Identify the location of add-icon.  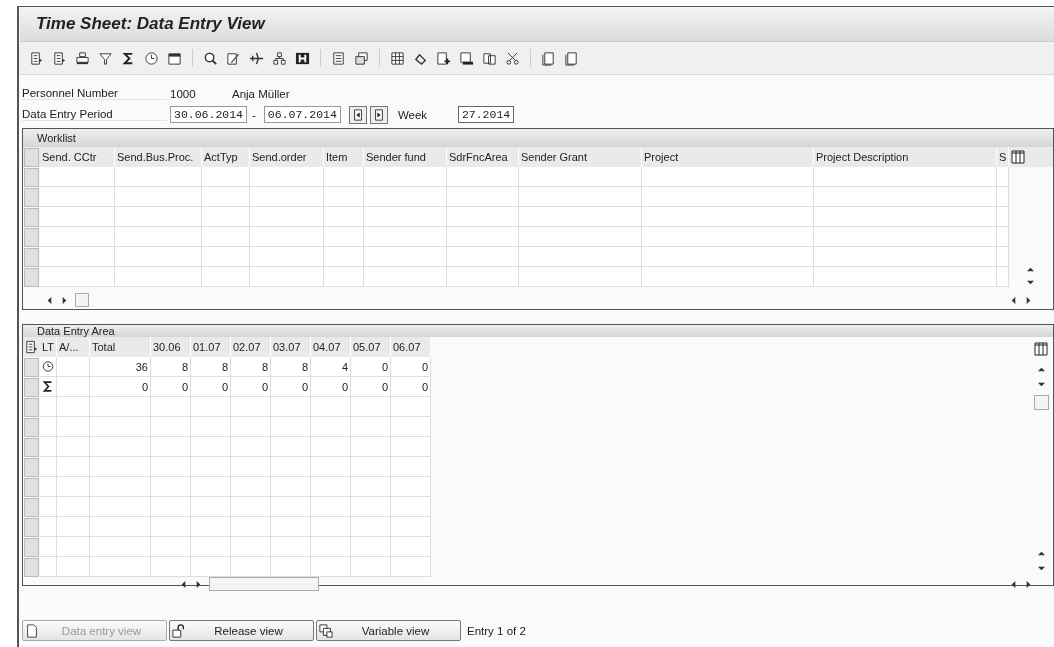
(443, 58).